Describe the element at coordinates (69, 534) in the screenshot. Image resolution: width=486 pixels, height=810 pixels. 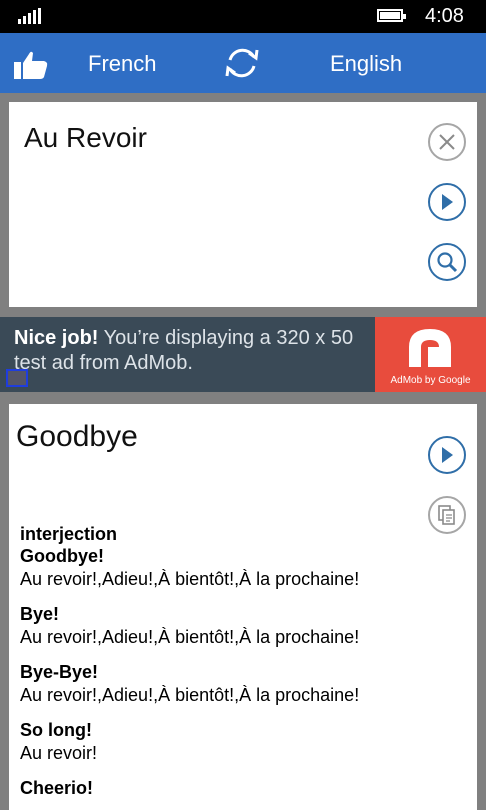
I see `part-of-speech: interjection` at that location.